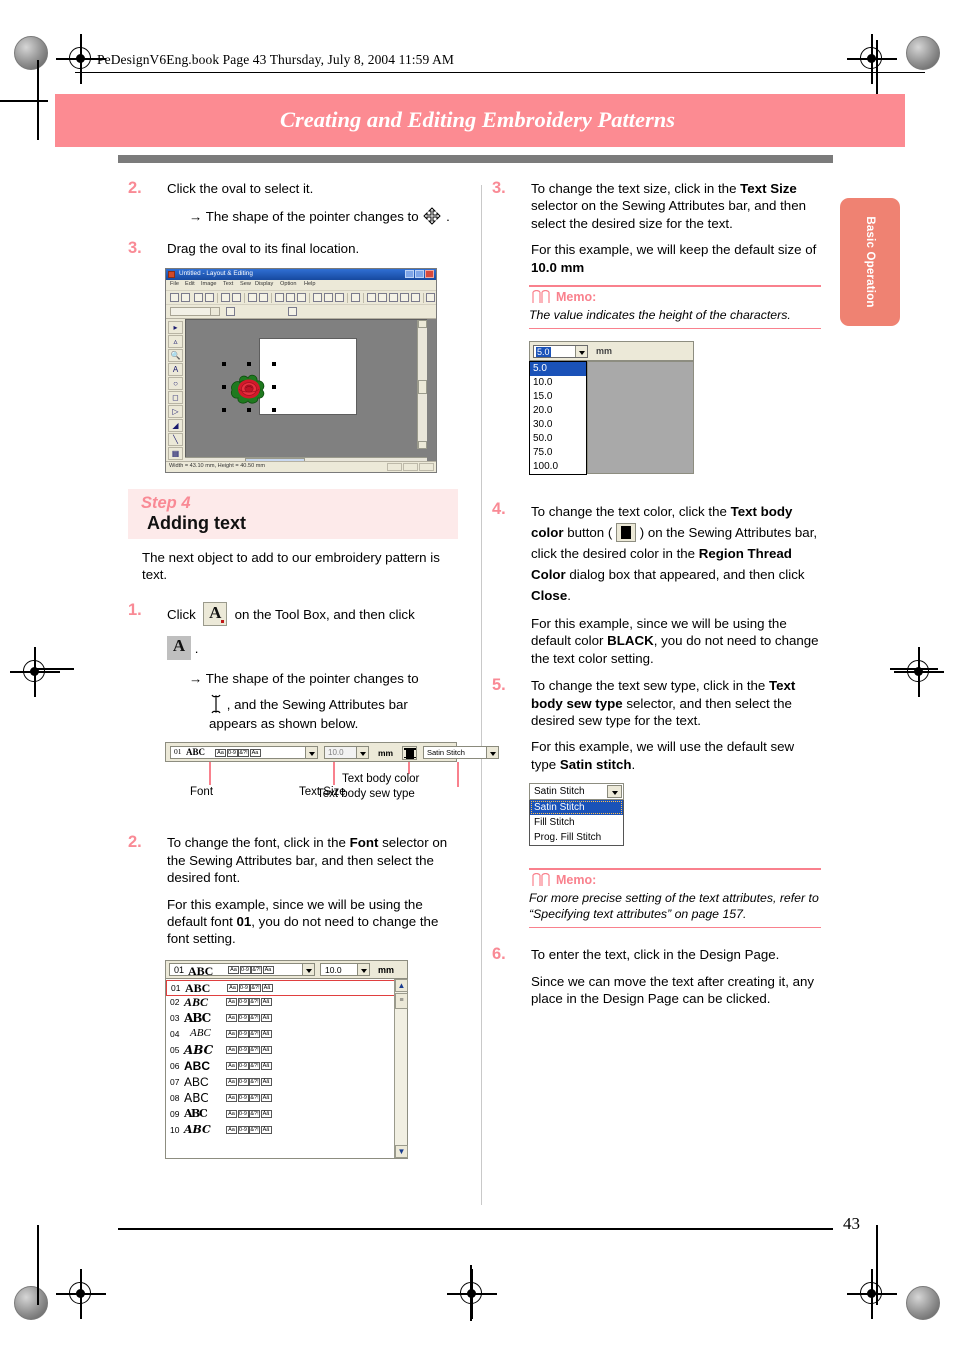 The height and width of the screenshot is (1351, 954). What do you see at coordinates (286, 1131) in the screenshot?
I see `list-item: 10 ABC Aa 0-9 &?! Áã` at bounding box center [286, 1131].